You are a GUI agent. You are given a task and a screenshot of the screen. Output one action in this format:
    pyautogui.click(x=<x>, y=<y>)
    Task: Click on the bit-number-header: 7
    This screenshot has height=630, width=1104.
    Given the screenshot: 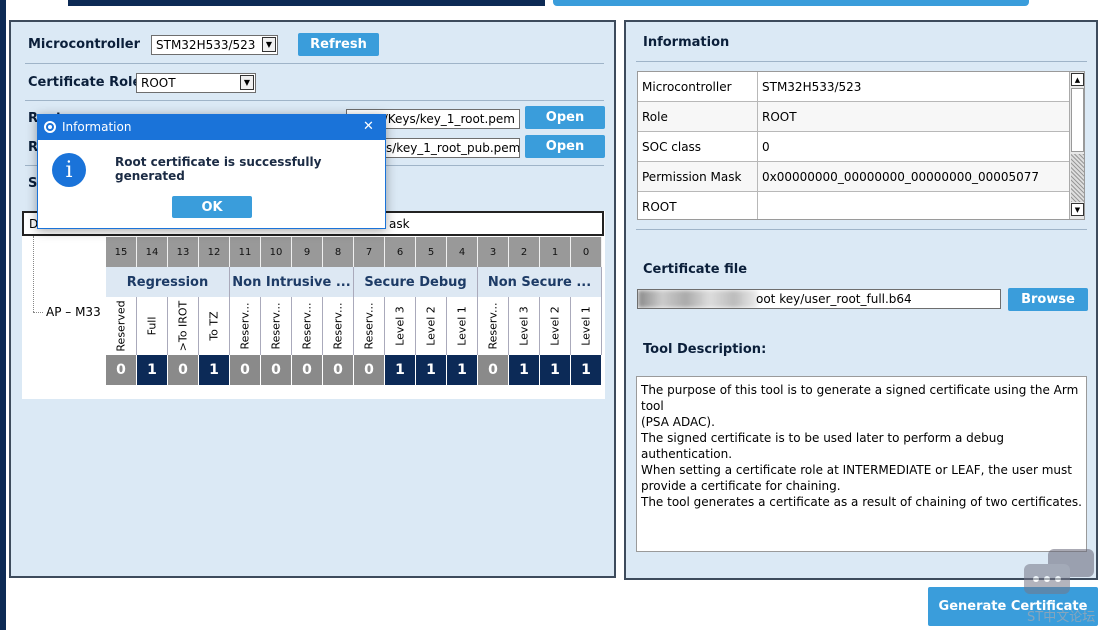 What is the action you would take?
    pyautogui.click(x=369, y=252)
    